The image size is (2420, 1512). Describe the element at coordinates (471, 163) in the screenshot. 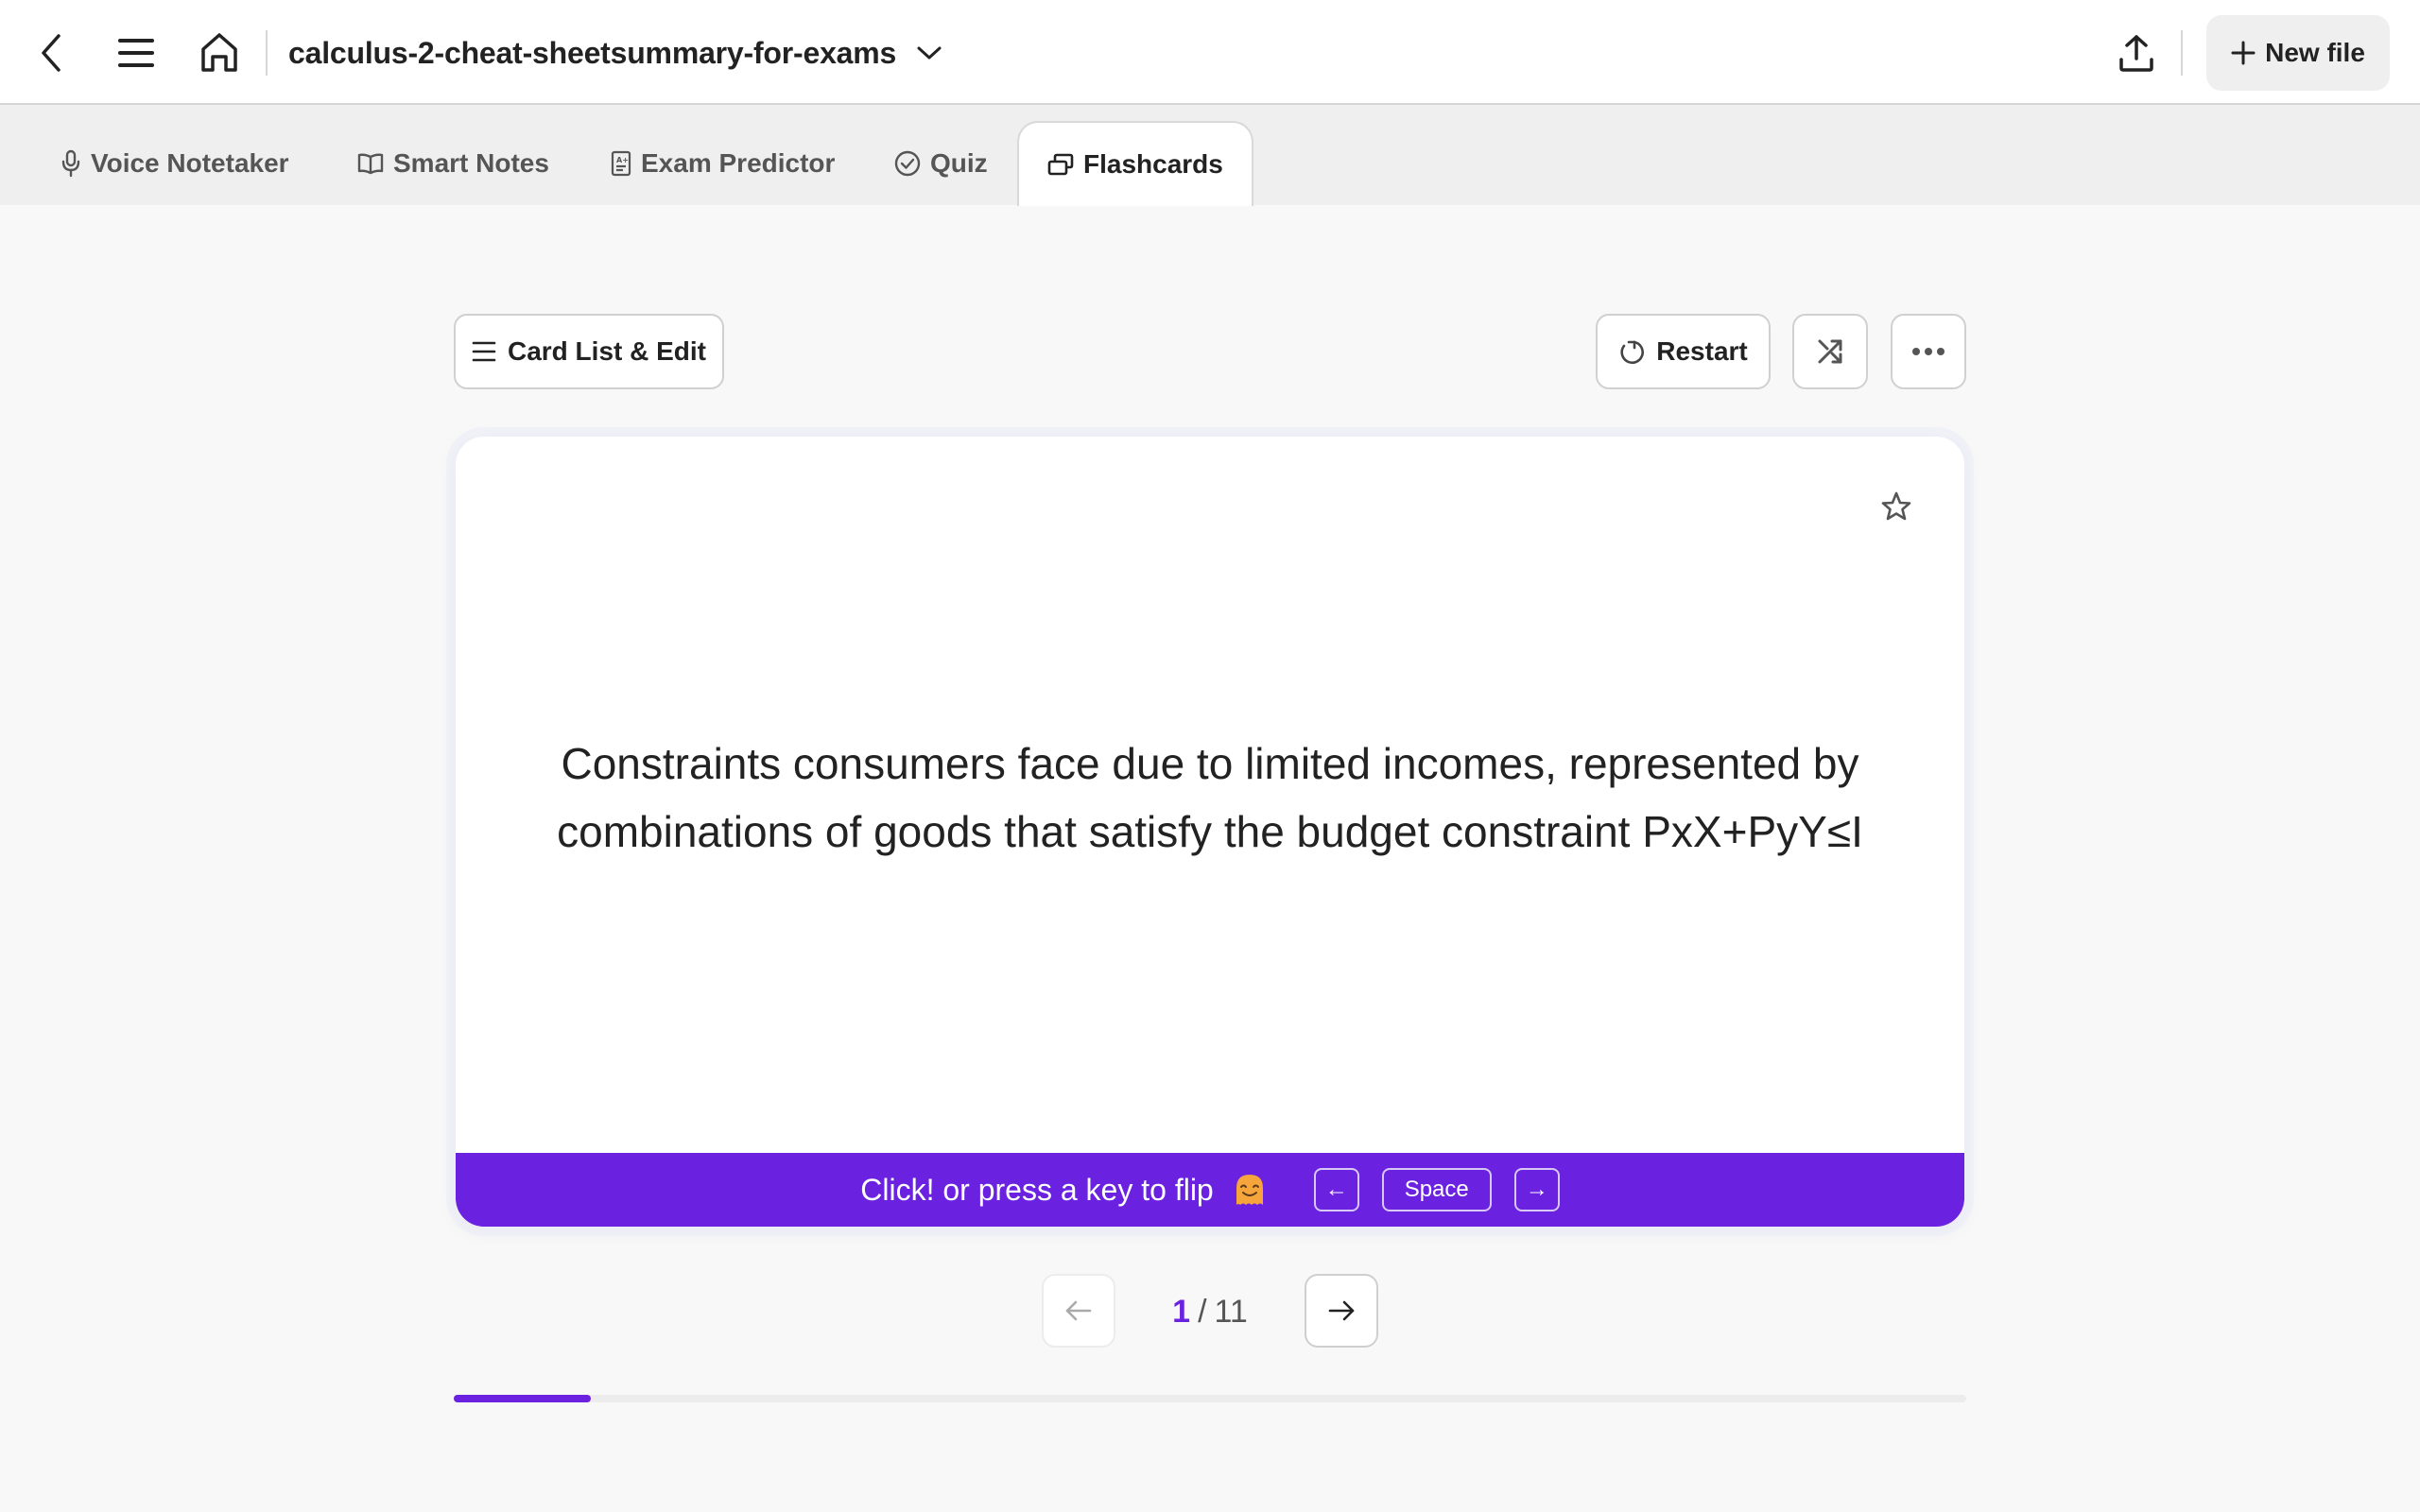

I see `tab-label: Smart Notes` at that location.